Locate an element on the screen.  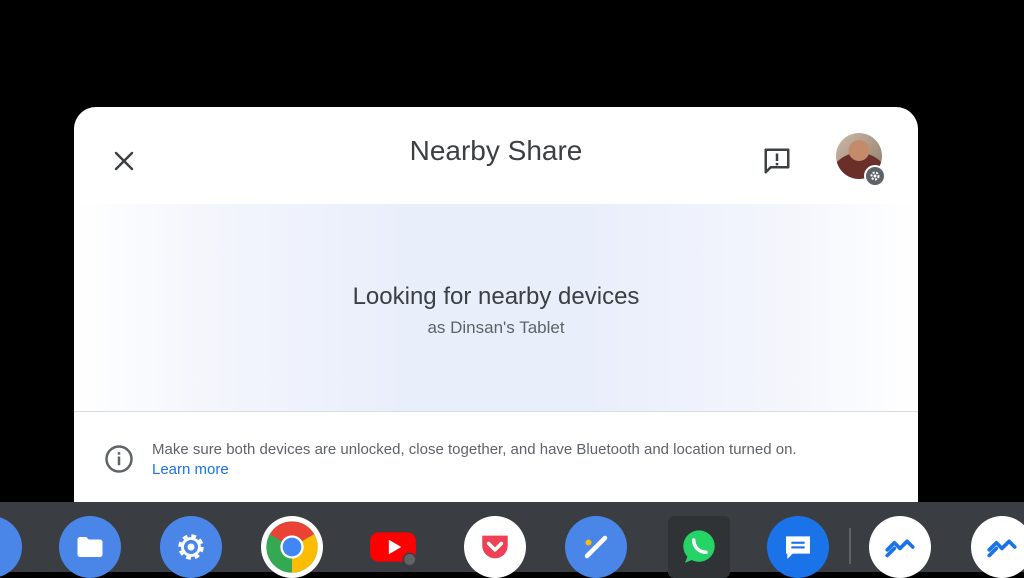
youtube-icon is located at coordinates (393, 549).